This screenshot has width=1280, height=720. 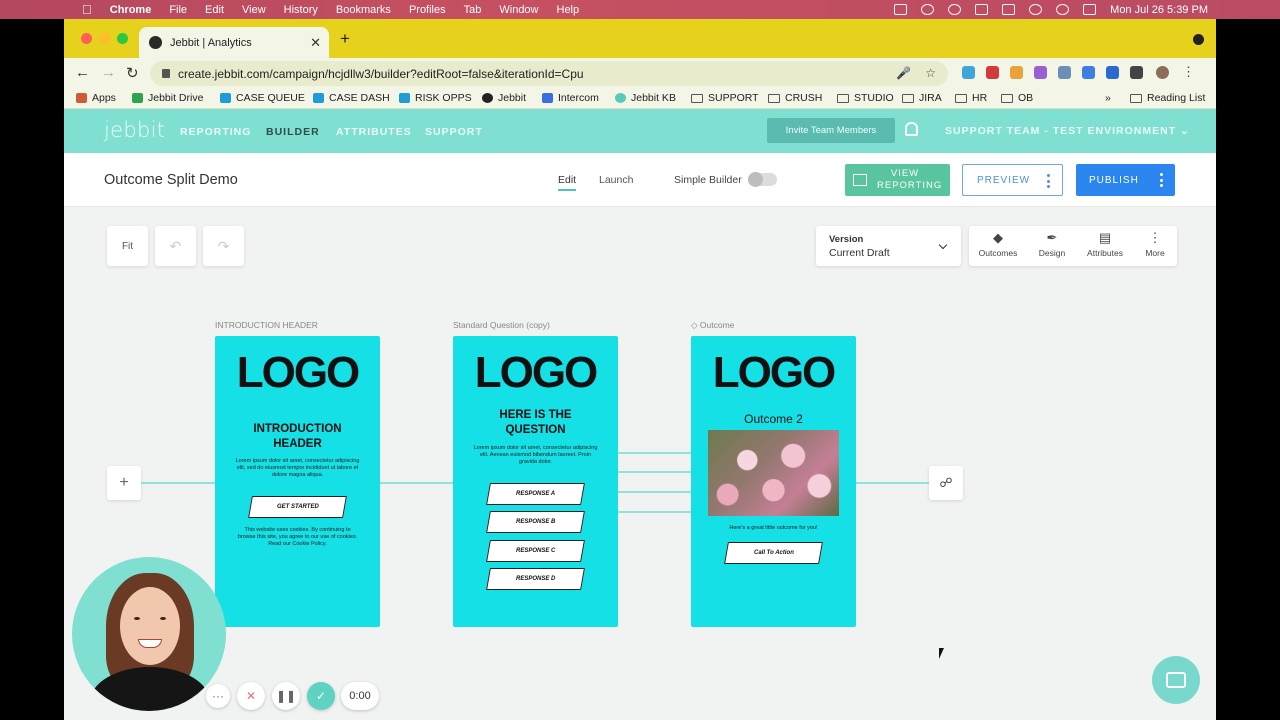 I want to click on browser-menu-icon: ⋮, so click(x=1188, y=72).